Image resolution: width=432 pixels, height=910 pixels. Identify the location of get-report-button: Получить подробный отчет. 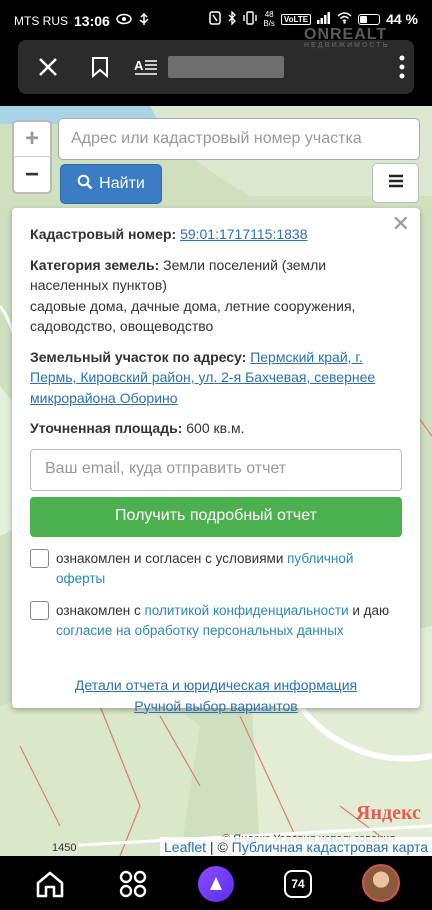
(216, 516).